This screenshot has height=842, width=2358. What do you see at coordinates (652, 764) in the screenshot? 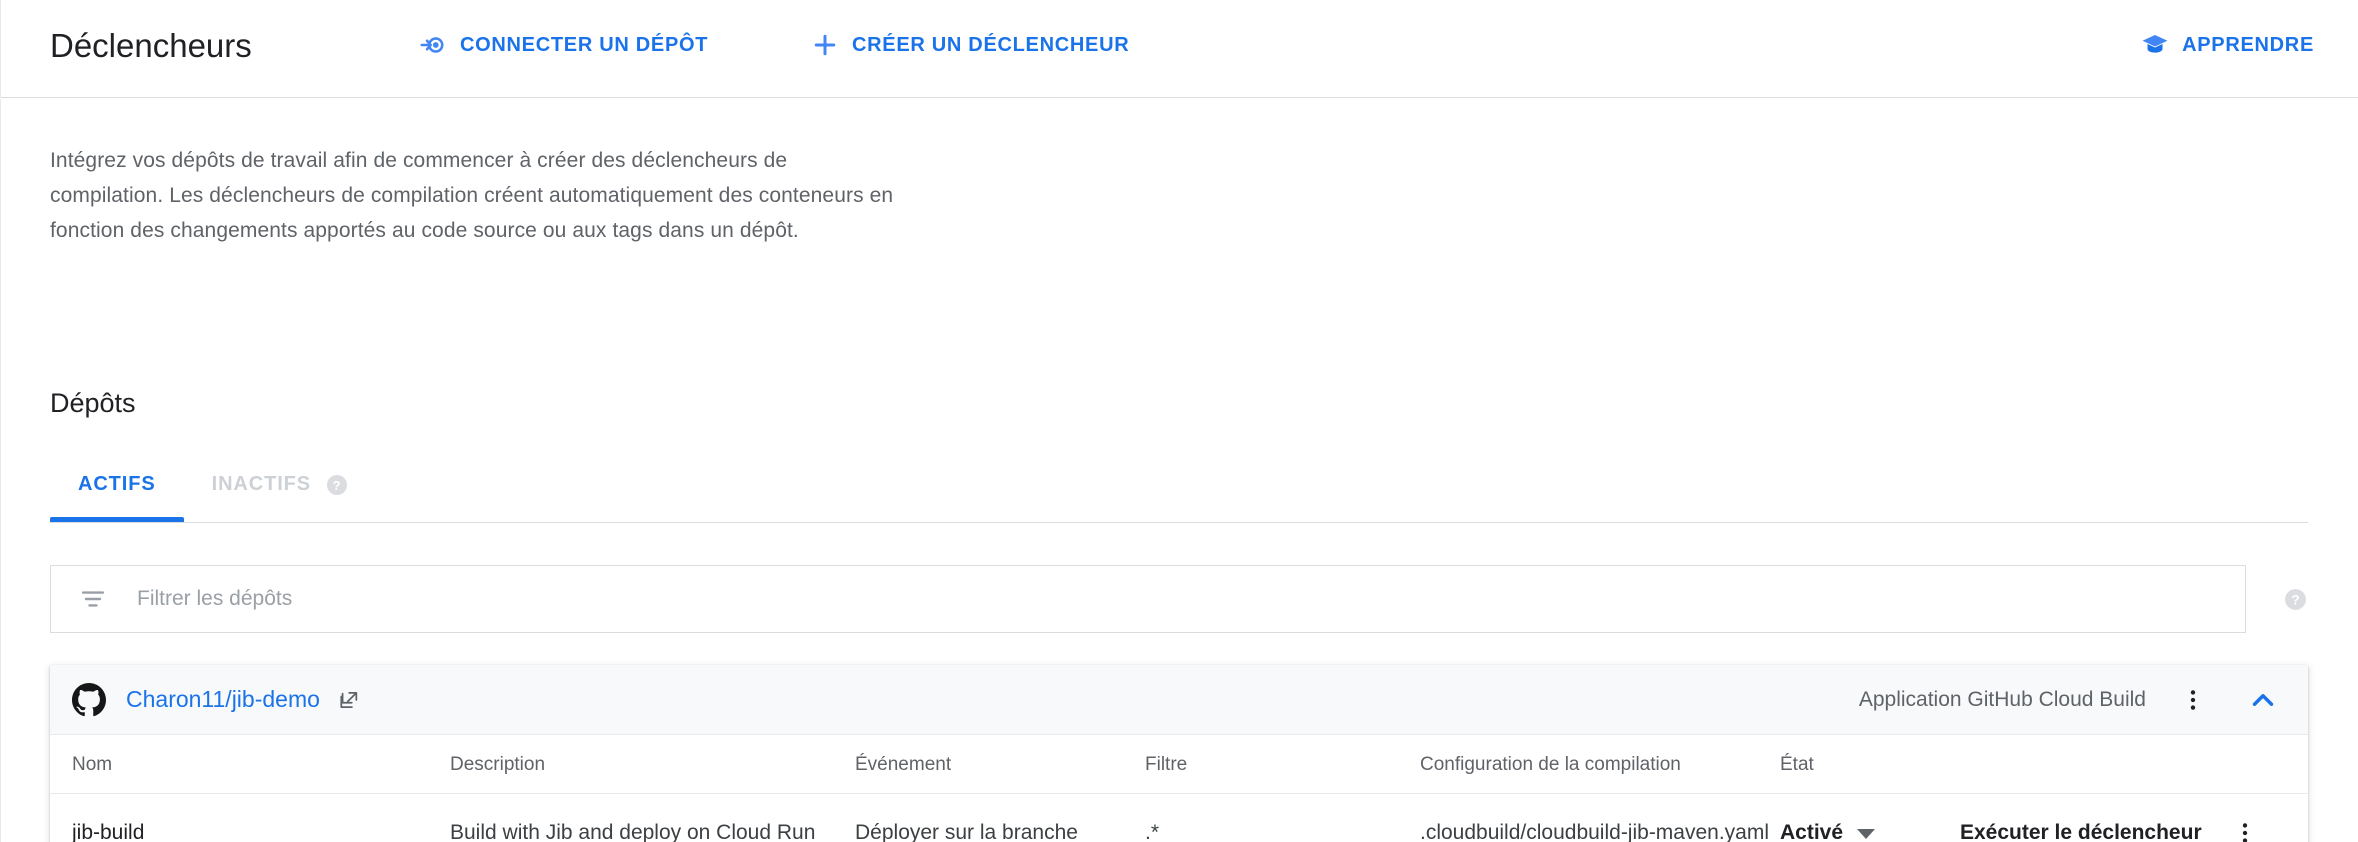
I see `column-header-description: Description` at bounding box center [652, 764].